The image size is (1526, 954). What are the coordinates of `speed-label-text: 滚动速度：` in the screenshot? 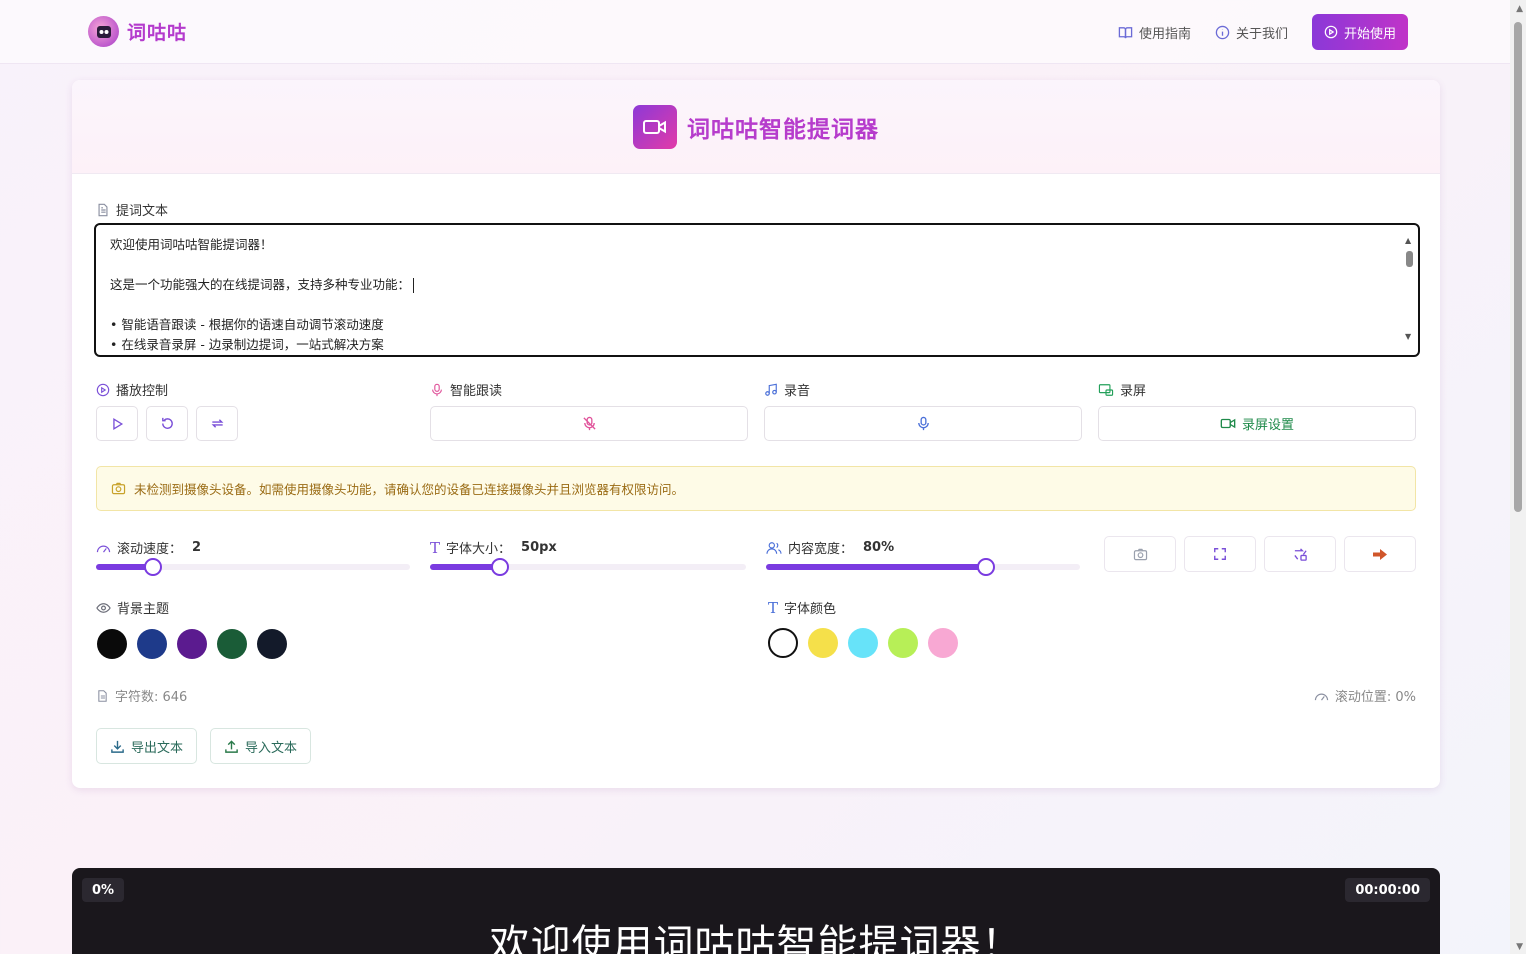 It's located at (150, 549).